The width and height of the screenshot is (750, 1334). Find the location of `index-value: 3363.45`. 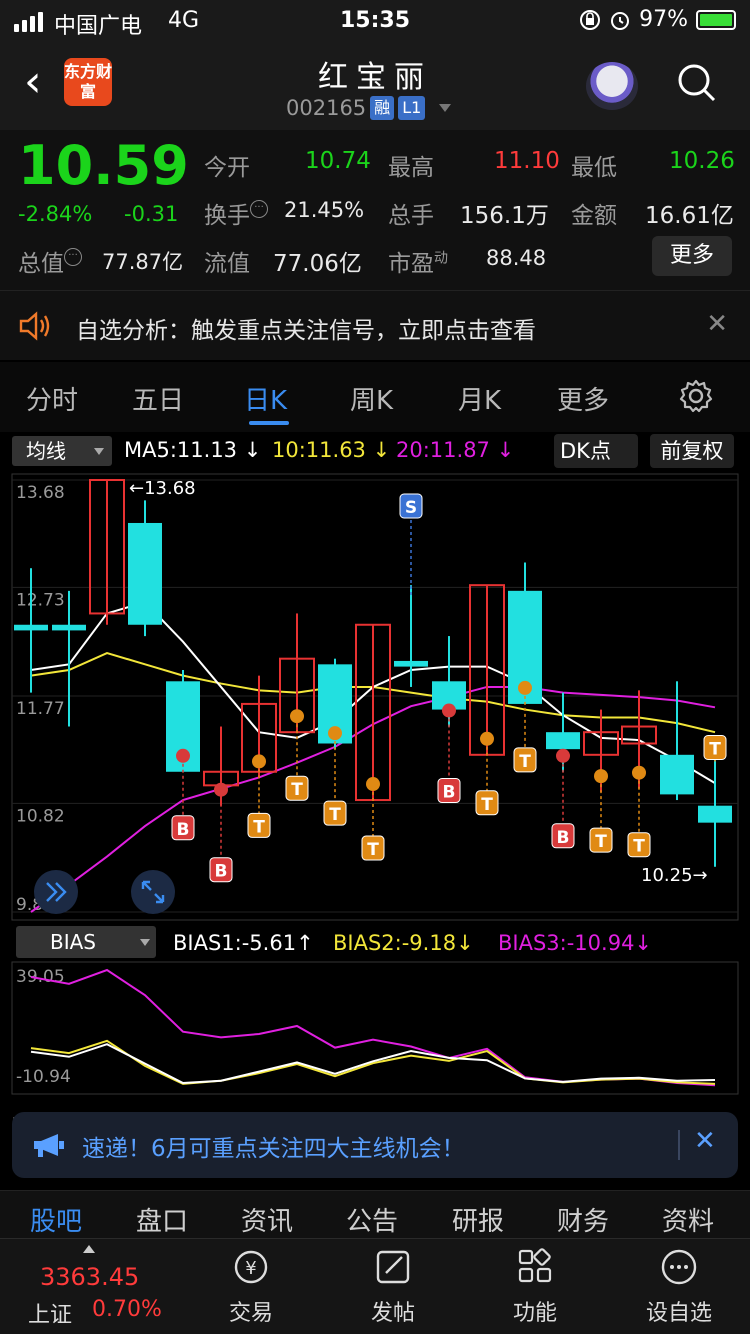

index-value: 3363.45 is located at coordinates (90, 1277).